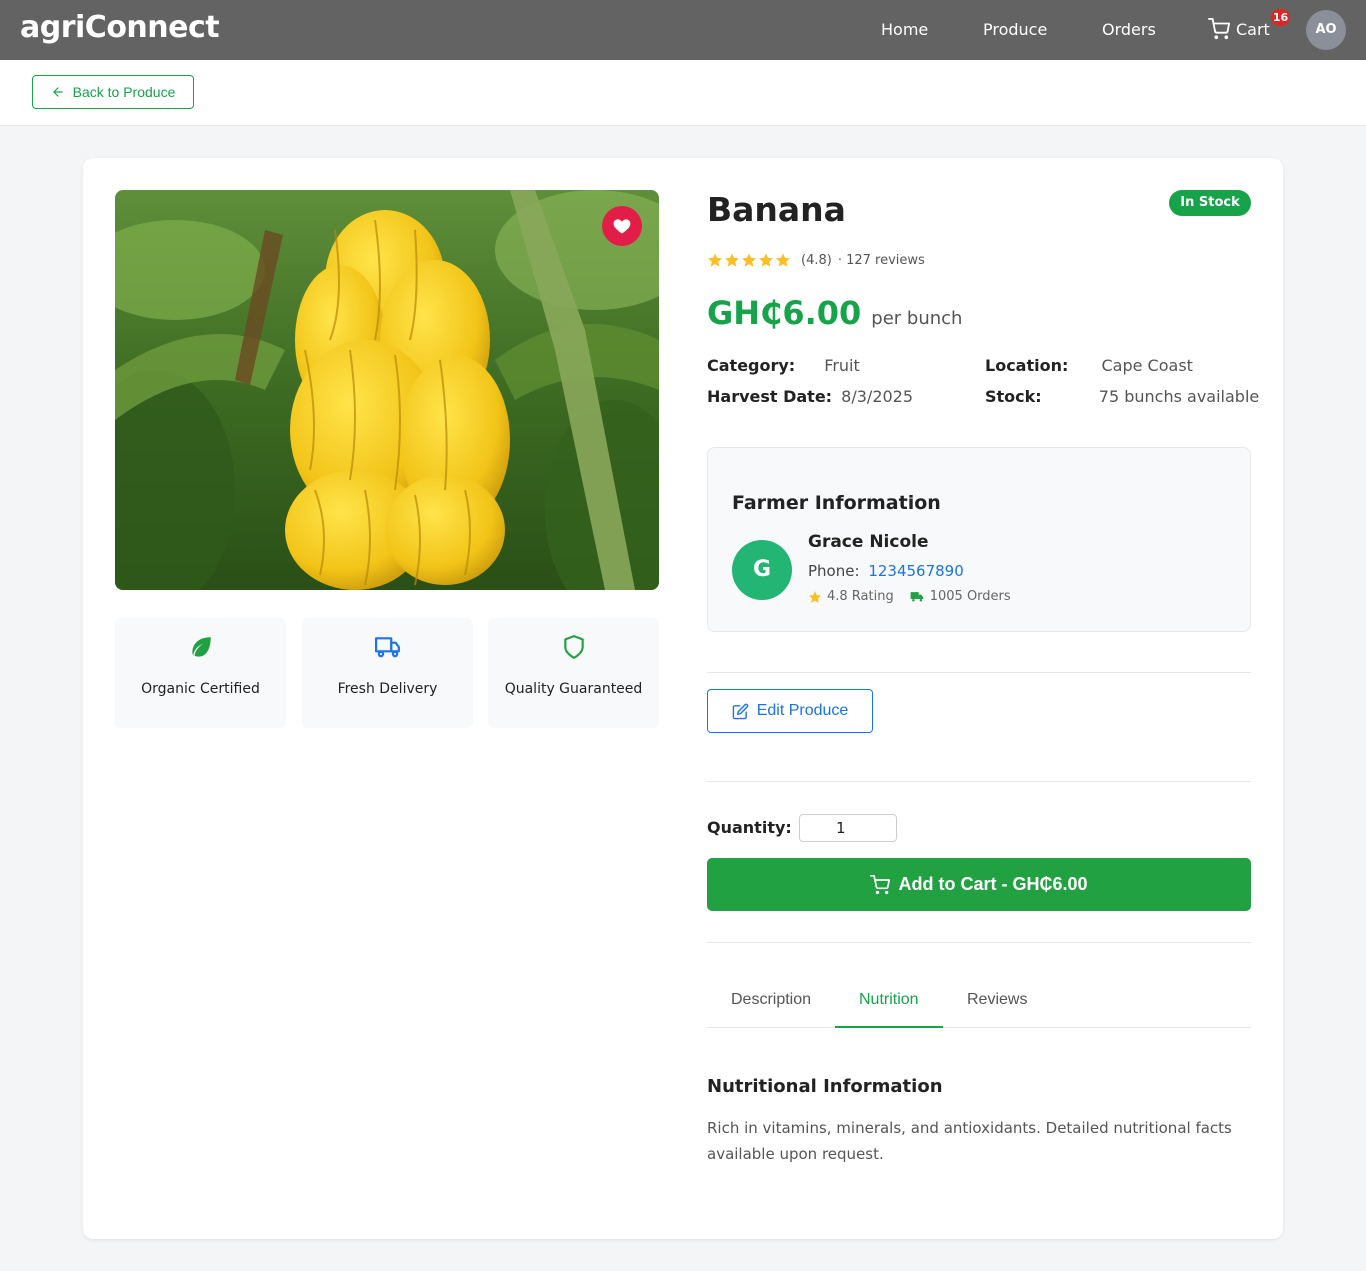 The width and height of the screenshot is (1366, 1271). What do you see at coordinates (1179, 396) in the screenshot?
I see `meta-value: 75 bunchs available` at bounding box center [1179, 396].